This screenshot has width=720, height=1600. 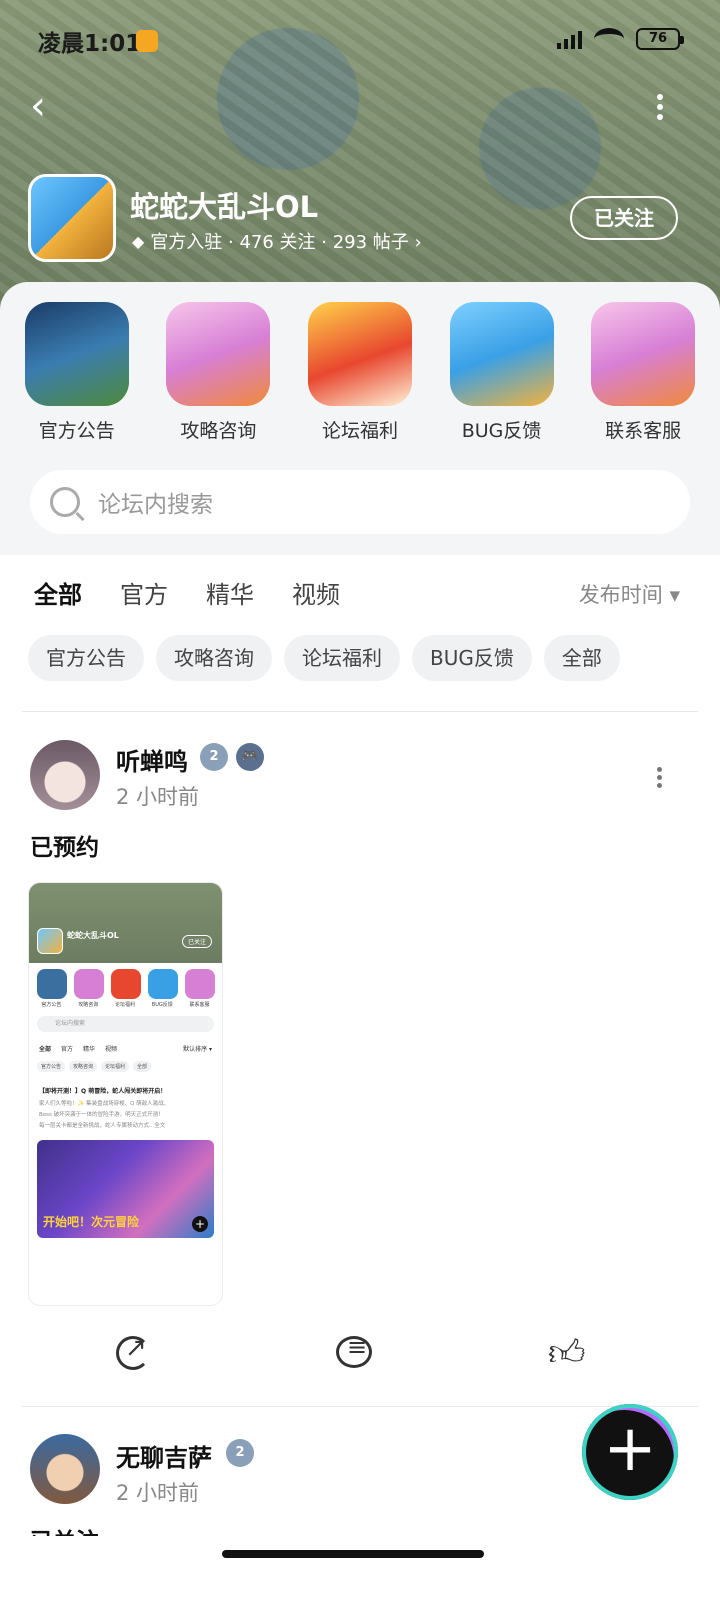 What do you see at coordinates (286, 242) in the screenshot?
I see `meta-text: 官方入驻 · 476 关注 · 293 帖子 ›` at bounding box center [286, 242].